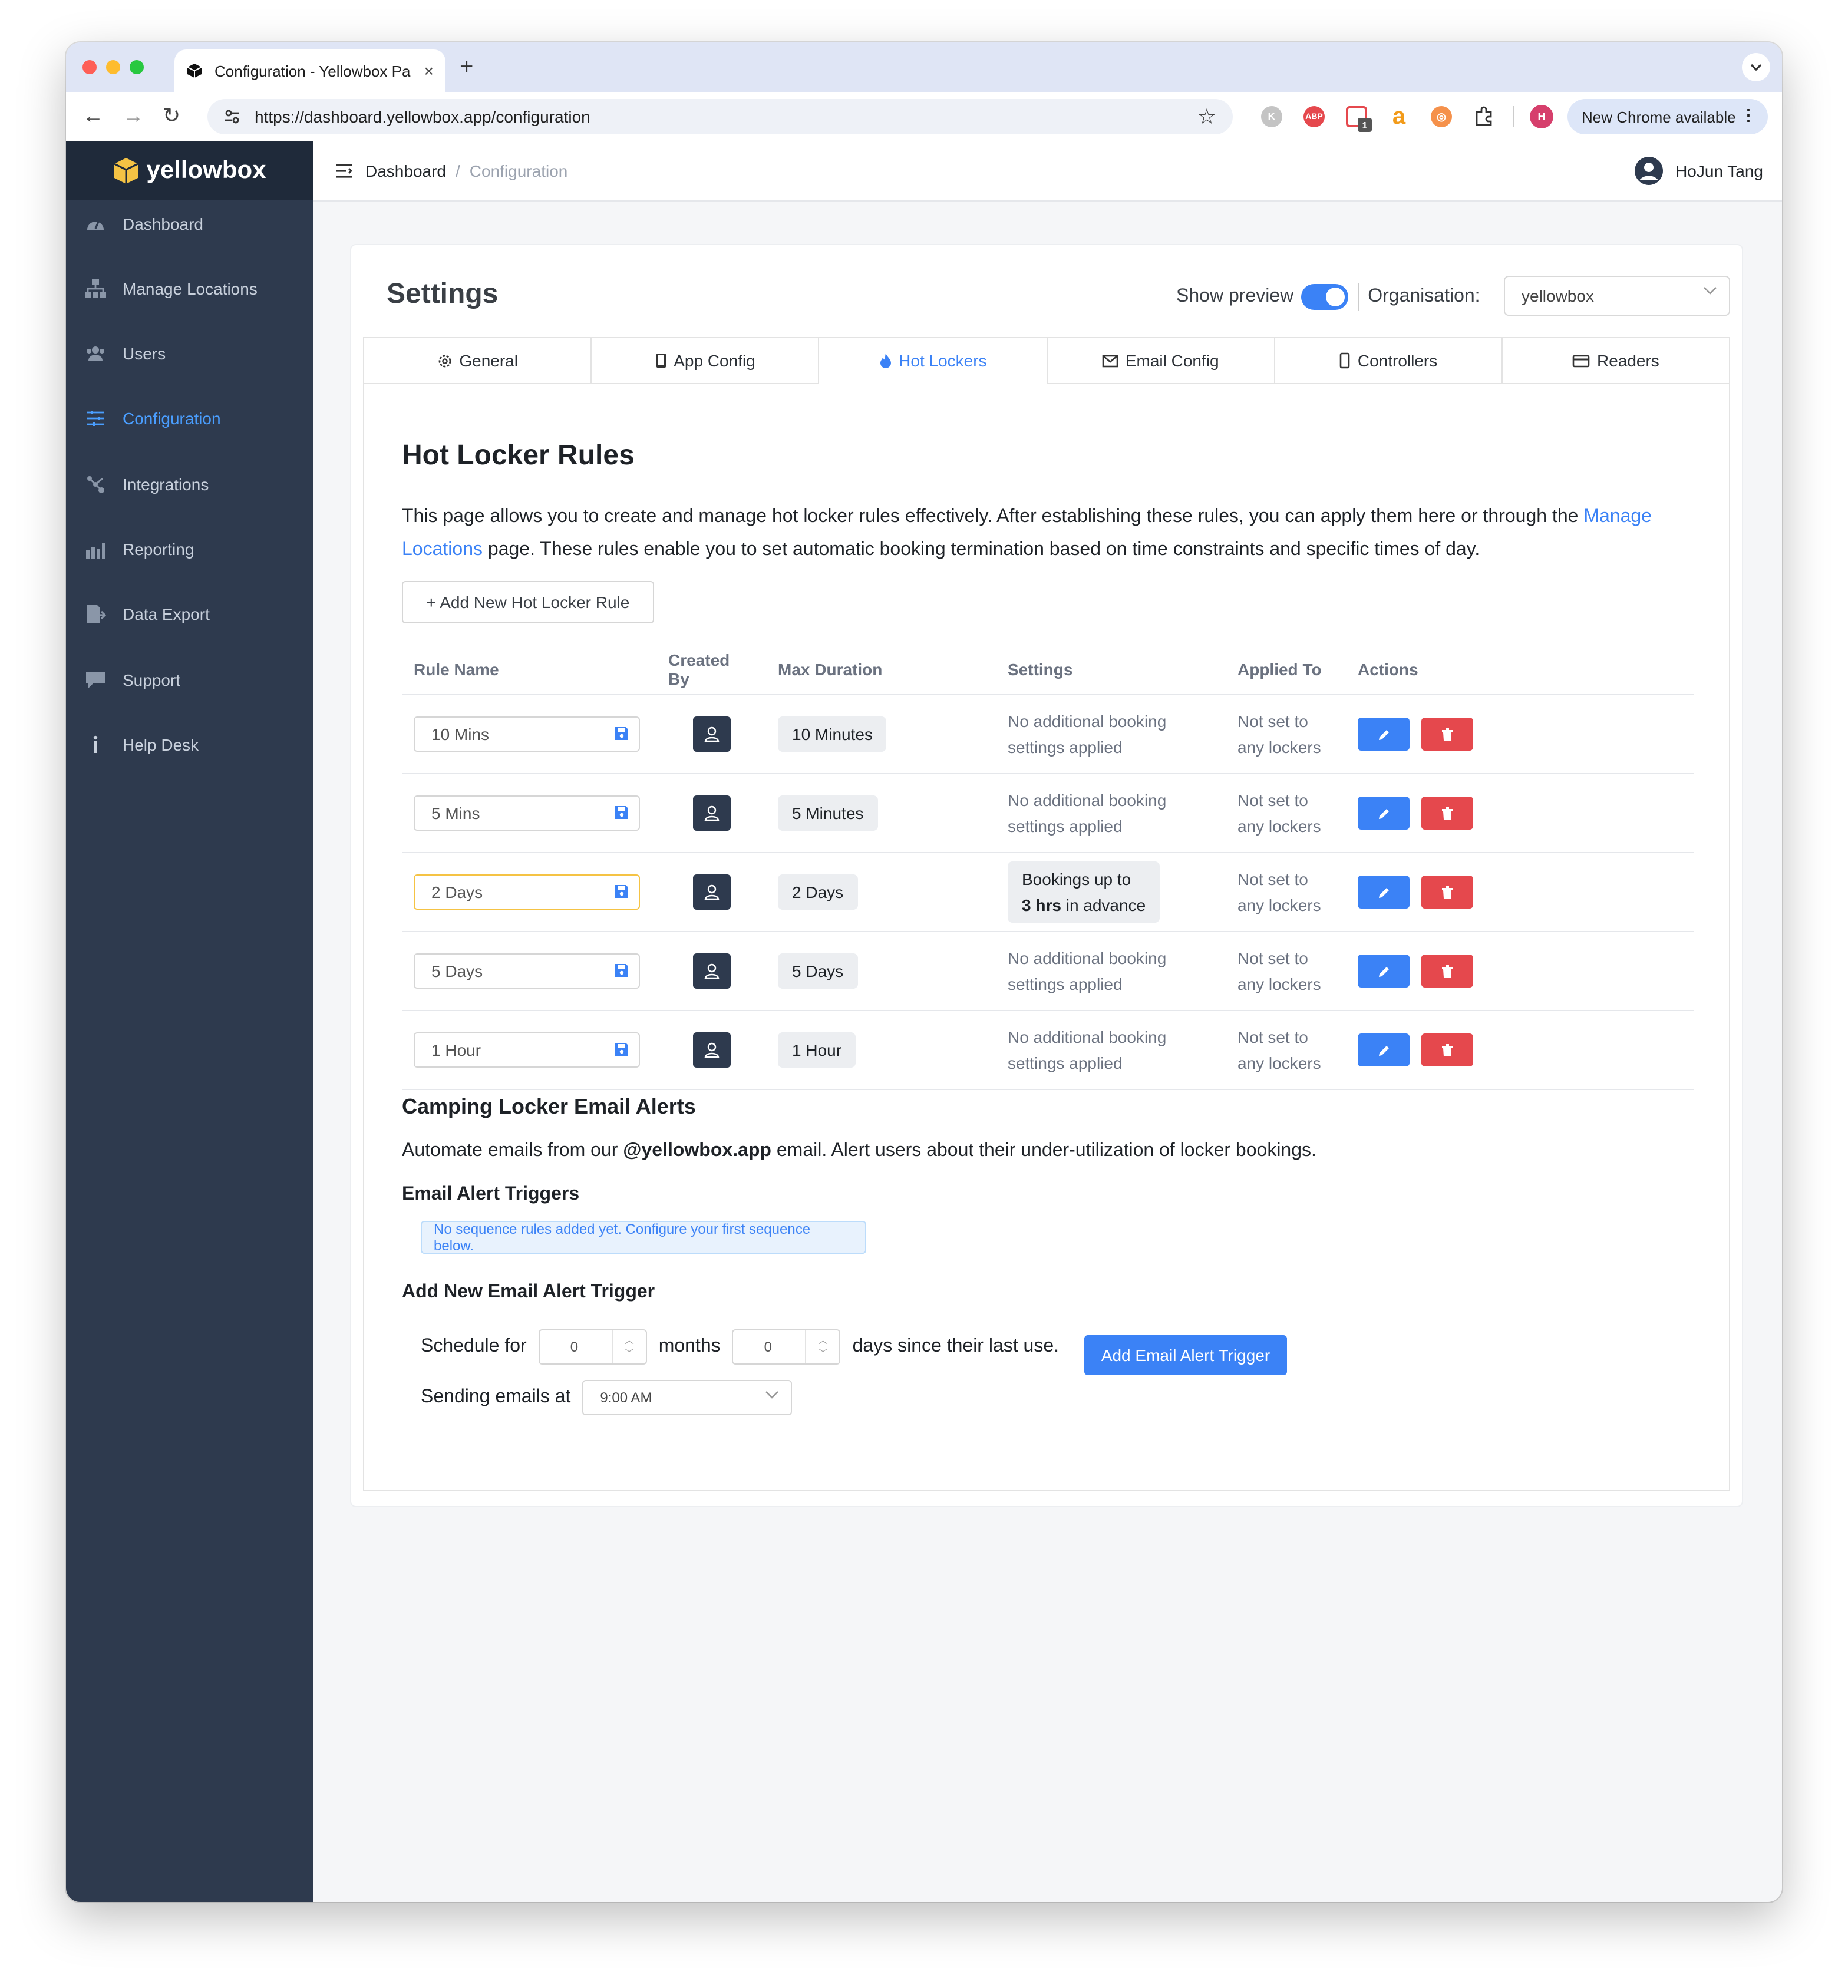 The height and width of the screenshot is (1988, 1848). Describe the element at coordinates (206, 170) in the screenshot. I see `brand-name: yellowbox` at that location.